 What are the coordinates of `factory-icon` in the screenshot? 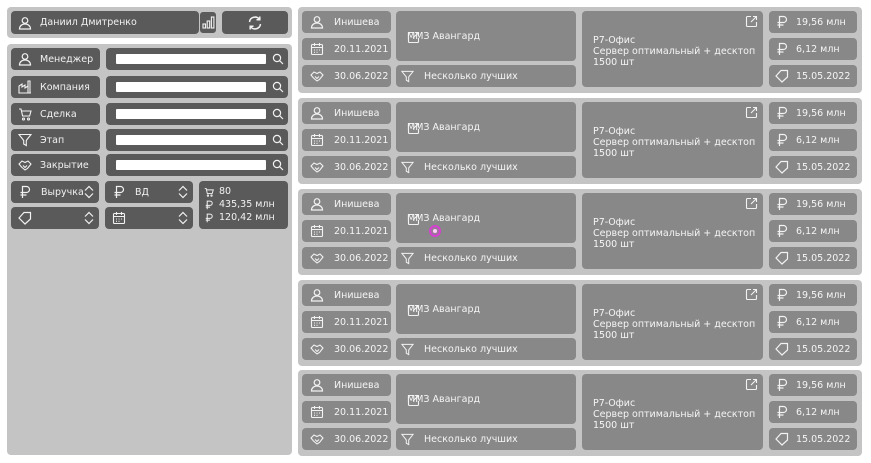 It's located at (25, 87).